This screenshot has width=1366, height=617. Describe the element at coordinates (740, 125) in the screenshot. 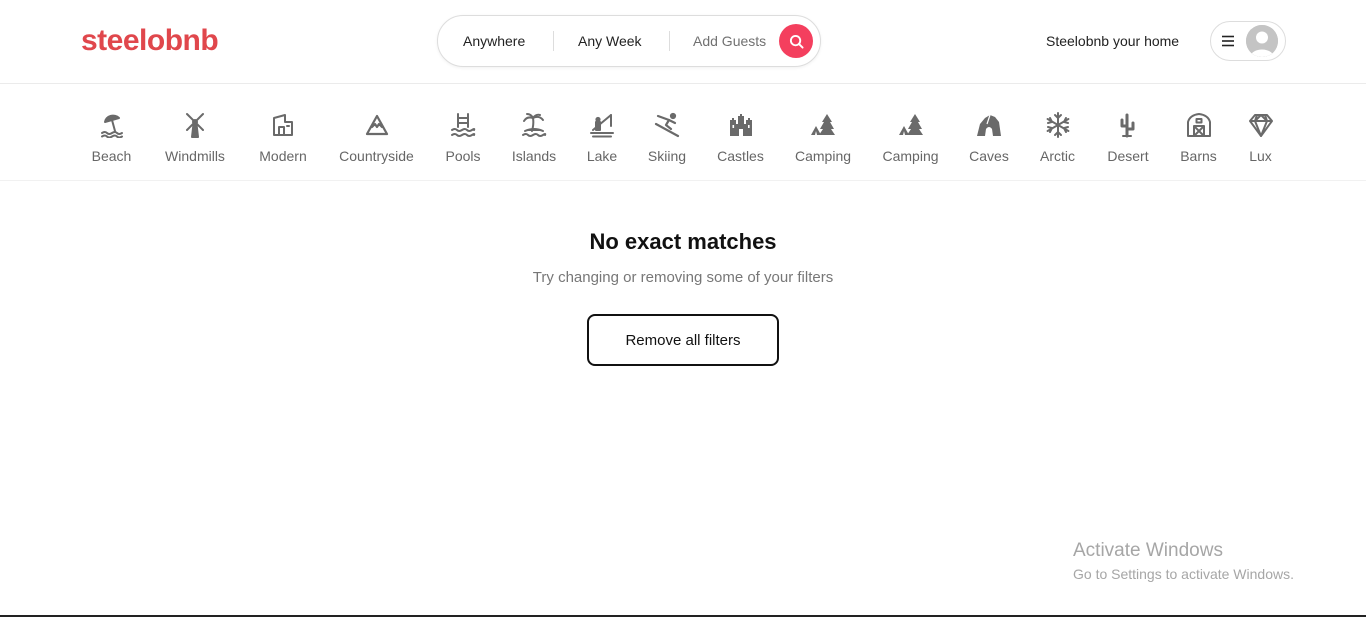

I see `castle-icon` at that location.